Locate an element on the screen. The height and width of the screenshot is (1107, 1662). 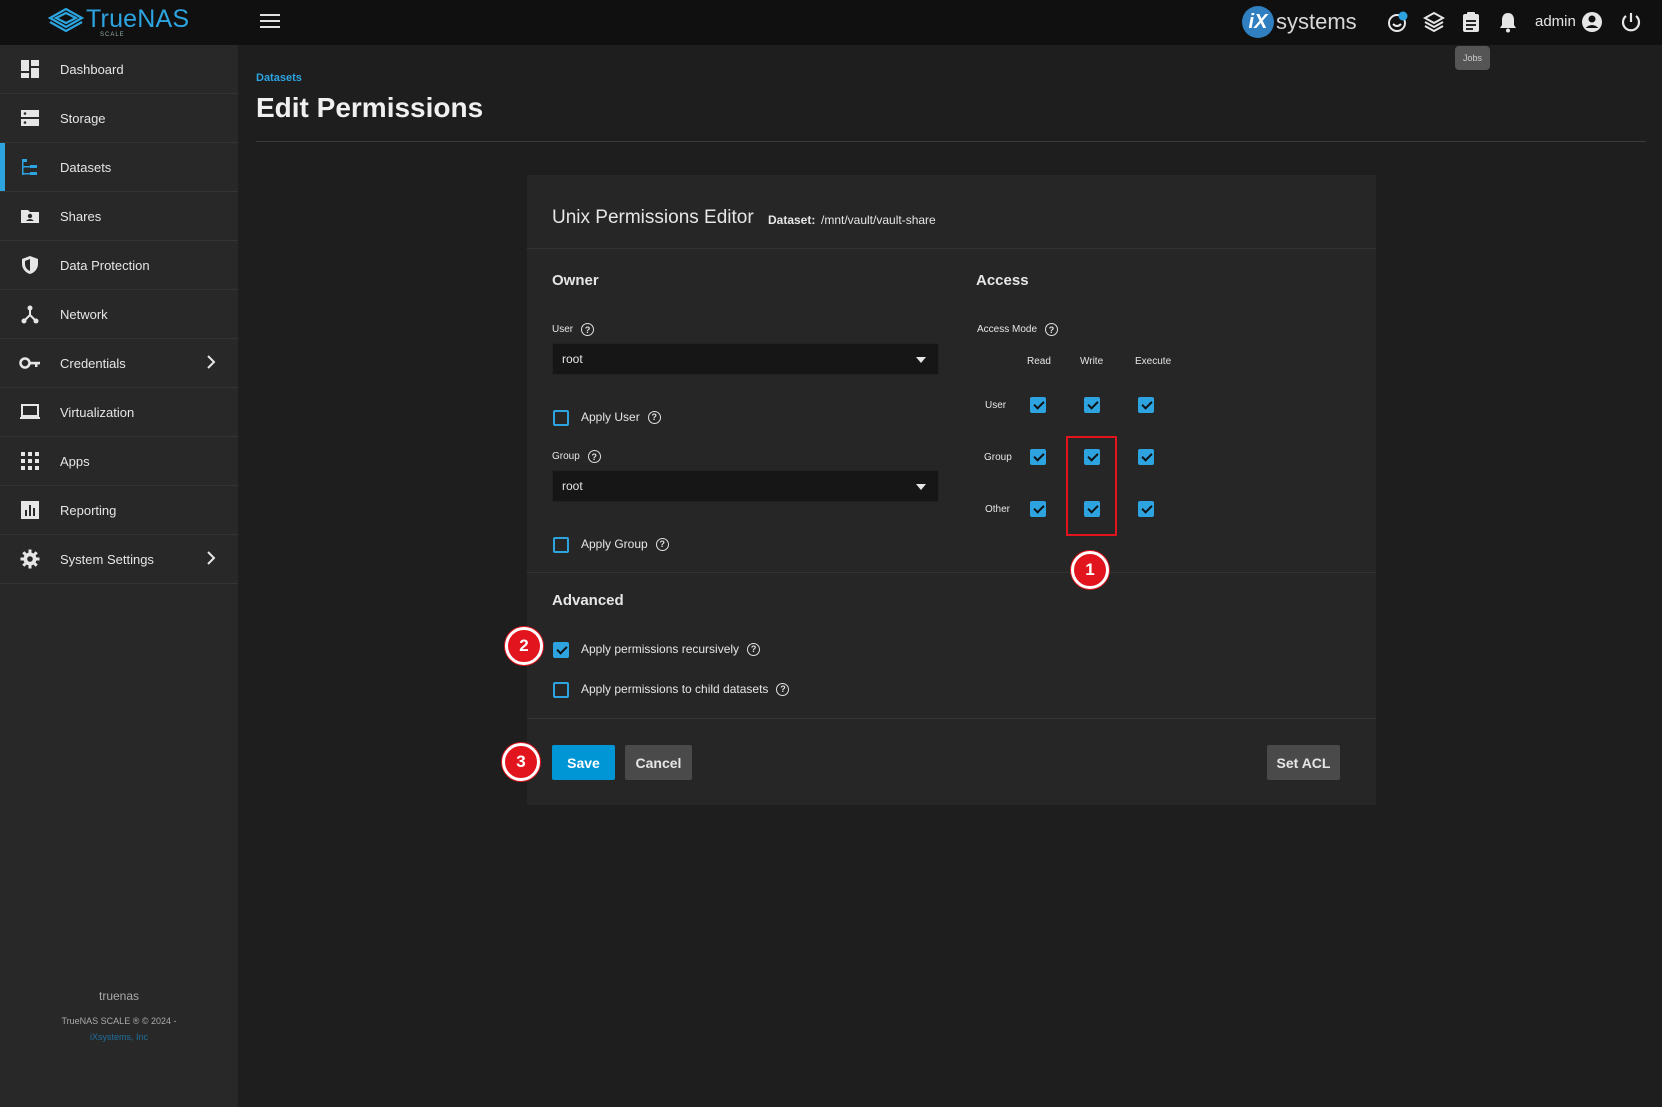
logo-edition: SCALE is located at coordinates (112, 35).